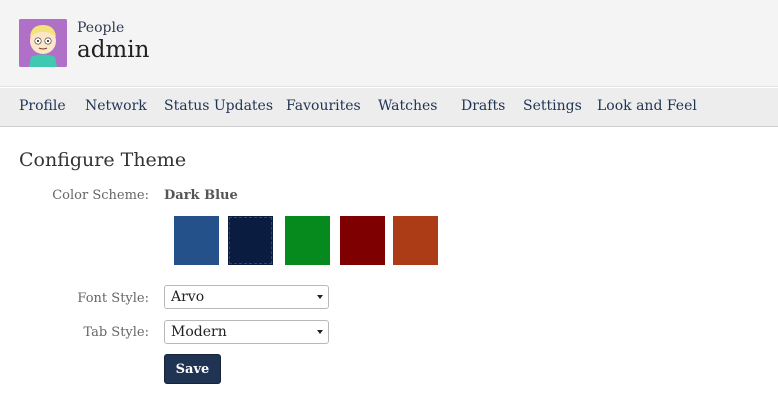 Image resolution: width=778 pixels, height=411 pixels. I want to click on tab-style-select: Modern, so click(246, 332).